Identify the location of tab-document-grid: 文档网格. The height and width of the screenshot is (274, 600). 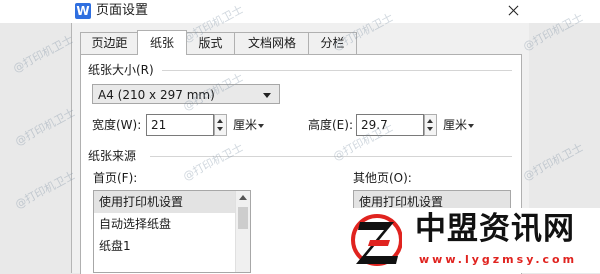
(272, 43).